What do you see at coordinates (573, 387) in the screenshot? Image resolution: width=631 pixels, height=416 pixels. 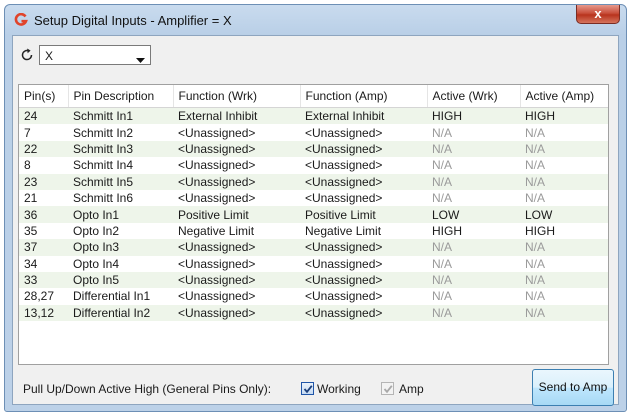 I see `send-to-amp-button: Send to Amp` at bounding box center [573, 387].